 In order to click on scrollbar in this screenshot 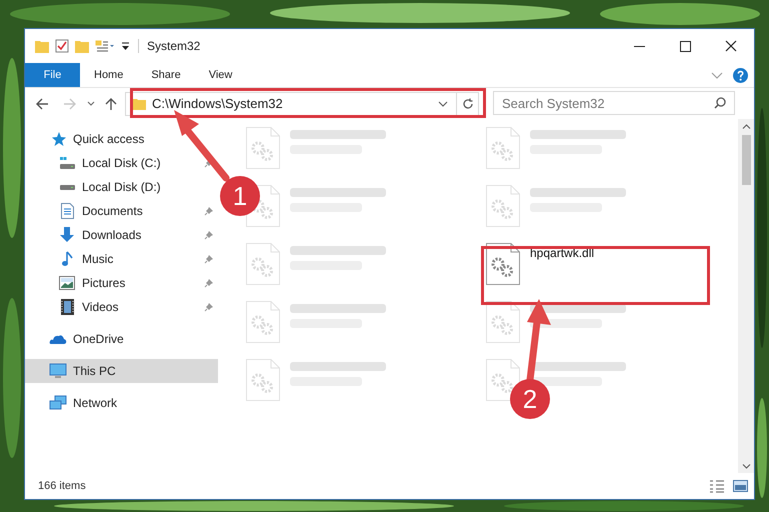, I will do `click(746, 296)`.